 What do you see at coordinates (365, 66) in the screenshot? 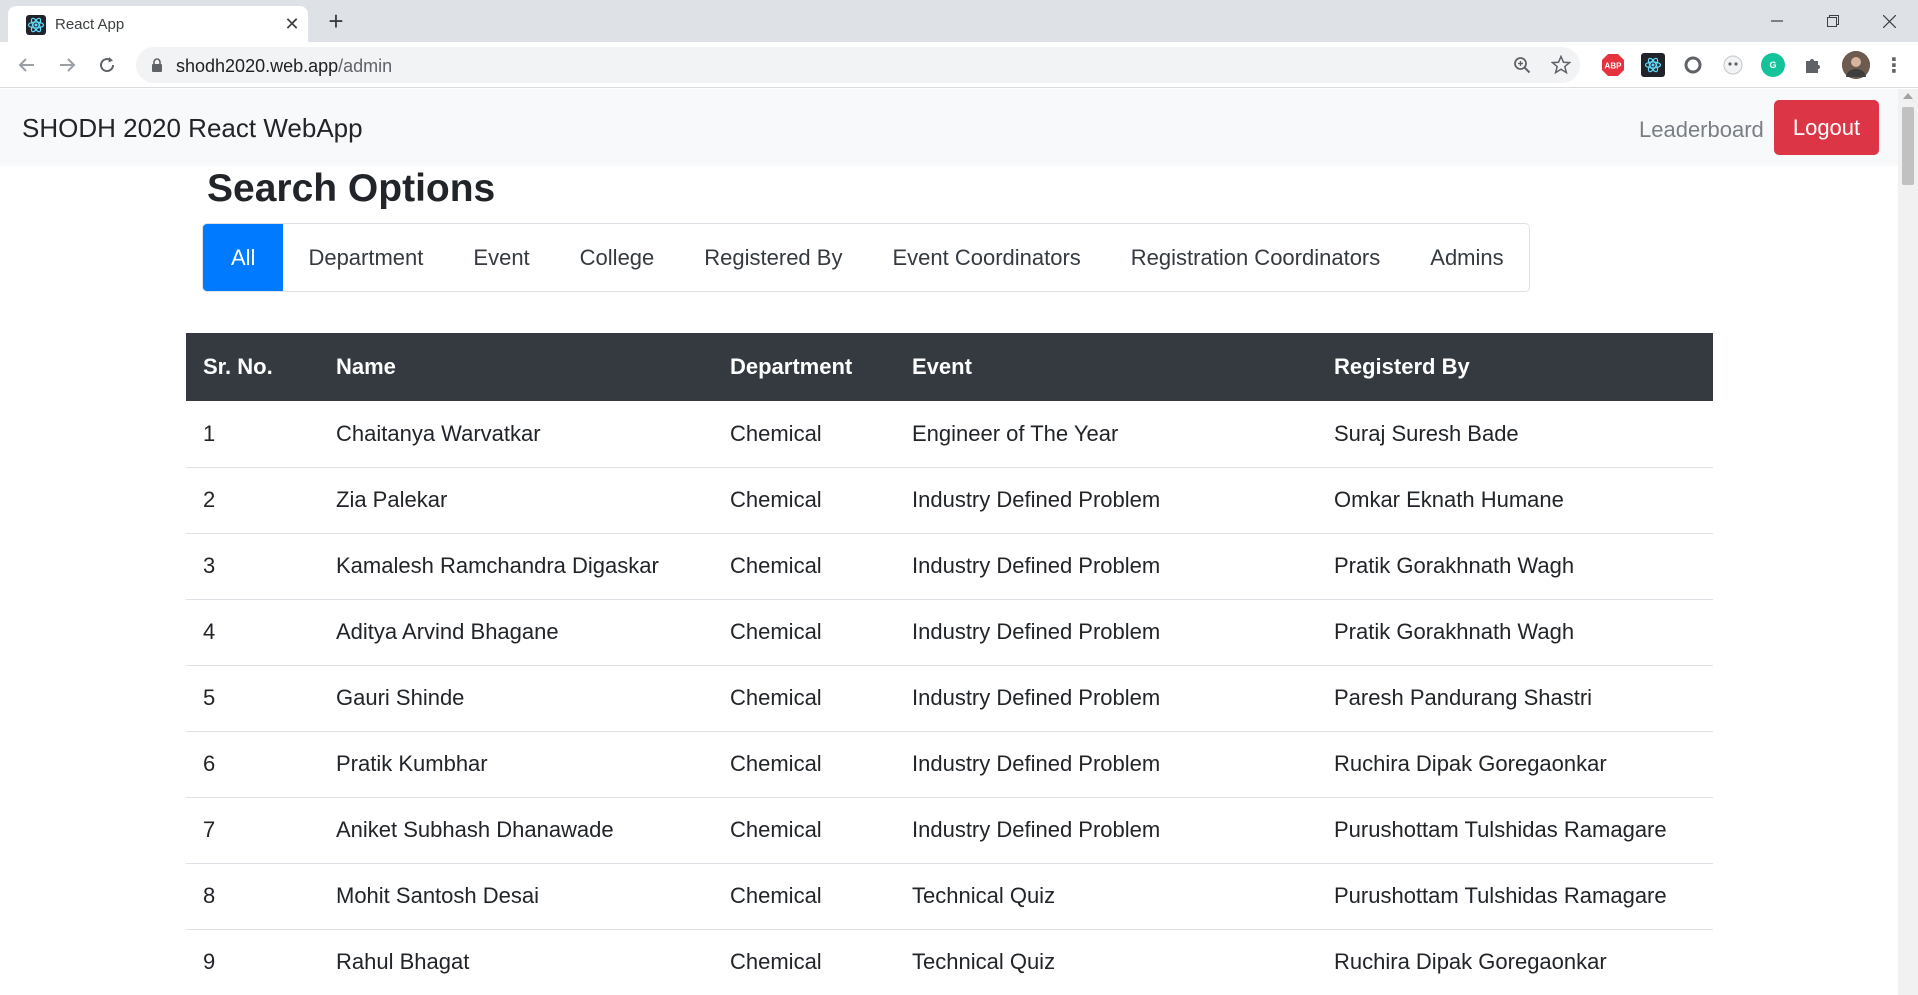
I see `url-path: /admin` at bounding box center [365, 66].